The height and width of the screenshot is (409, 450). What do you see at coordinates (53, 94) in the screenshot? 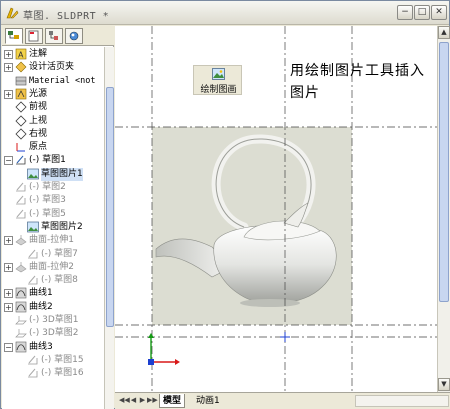
I see `tree-item: + 光源` at bounding box center [53, 94].